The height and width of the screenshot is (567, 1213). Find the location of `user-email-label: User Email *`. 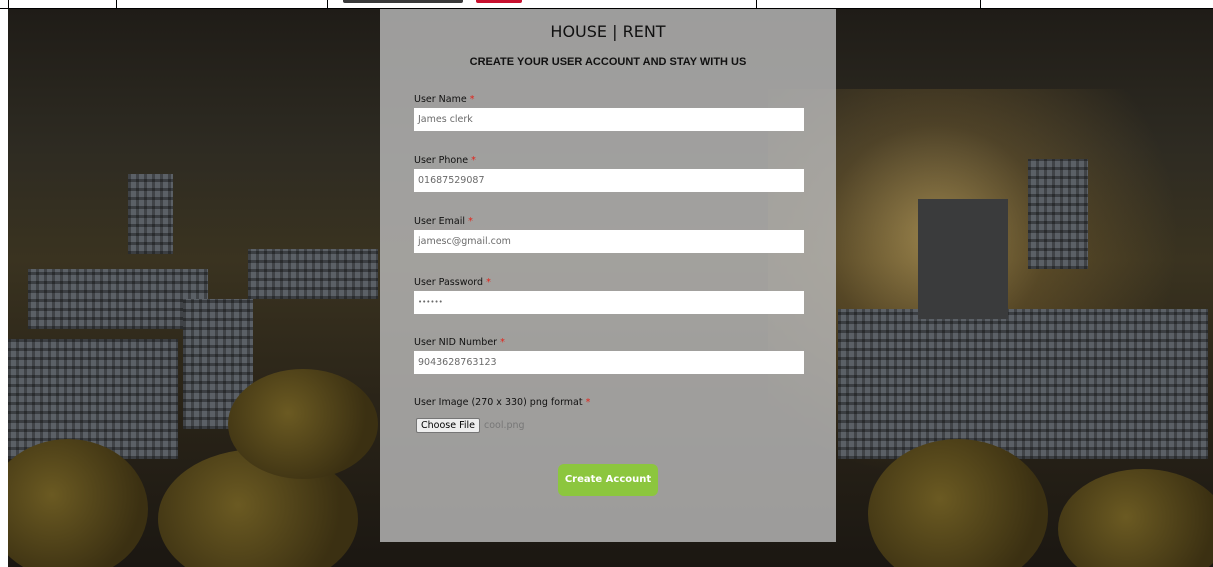

user-email-label: User Email * is located at coordinates (443, 221).